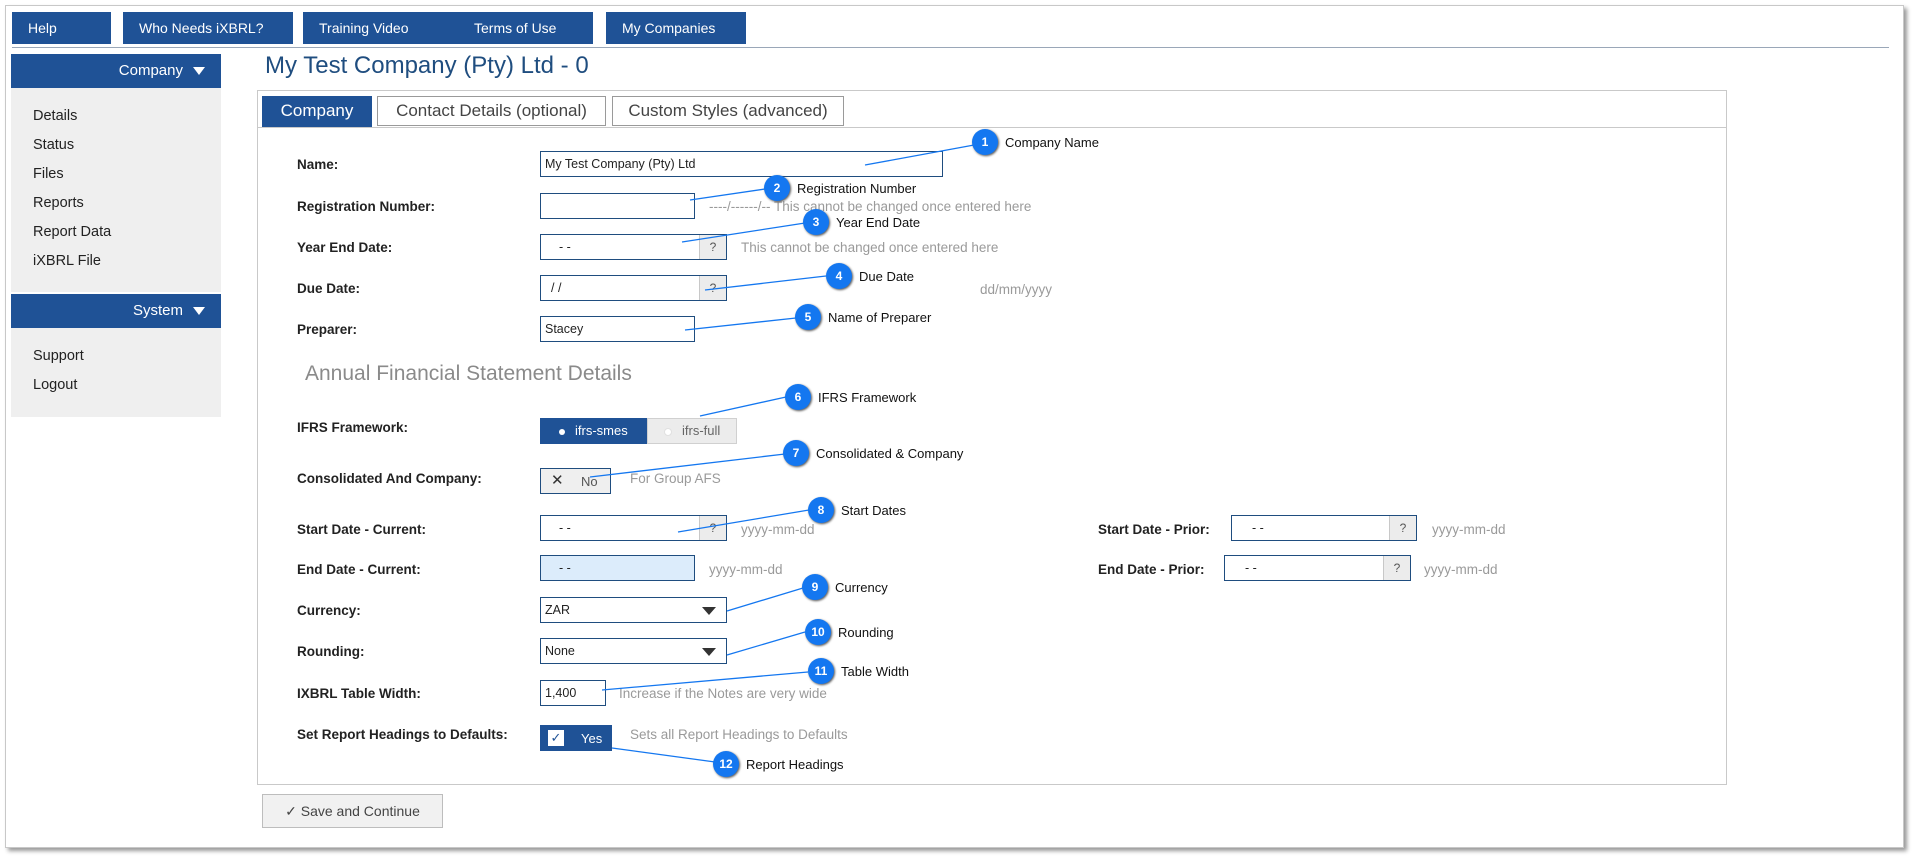 This screenshot has width=1912, height=856. I want to click on start-date-prior-hint: yyyy-mm-dd, so click(1469, 529).